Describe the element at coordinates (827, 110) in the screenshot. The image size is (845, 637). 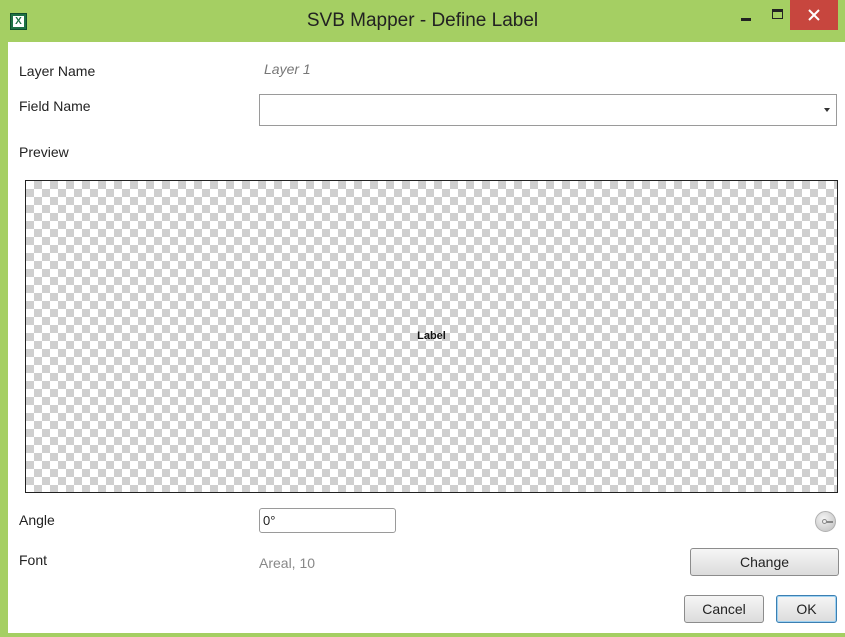
I see `chevron-down-icon` at that location.